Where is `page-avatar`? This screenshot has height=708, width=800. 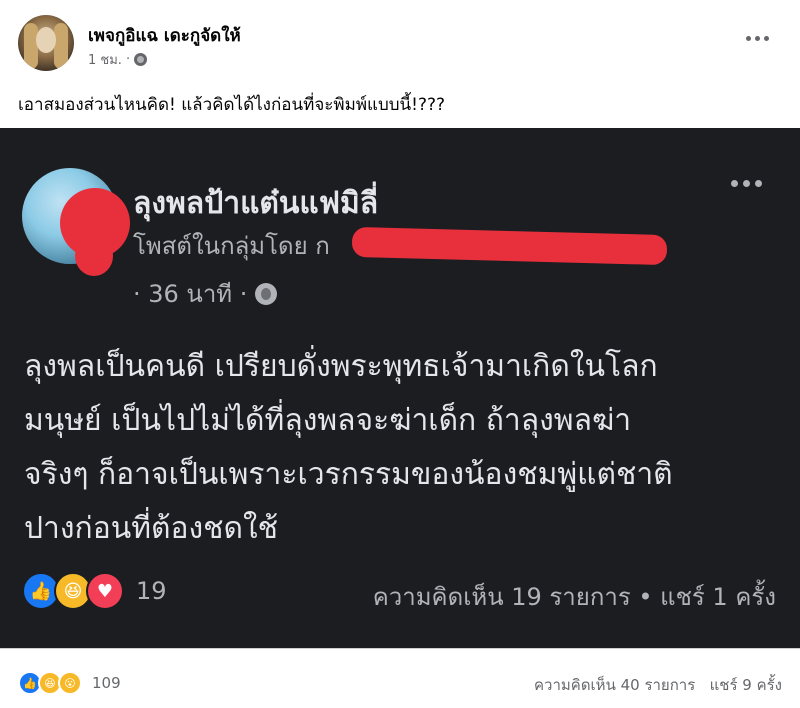
page-avatar is located at coordinates (46, 43).